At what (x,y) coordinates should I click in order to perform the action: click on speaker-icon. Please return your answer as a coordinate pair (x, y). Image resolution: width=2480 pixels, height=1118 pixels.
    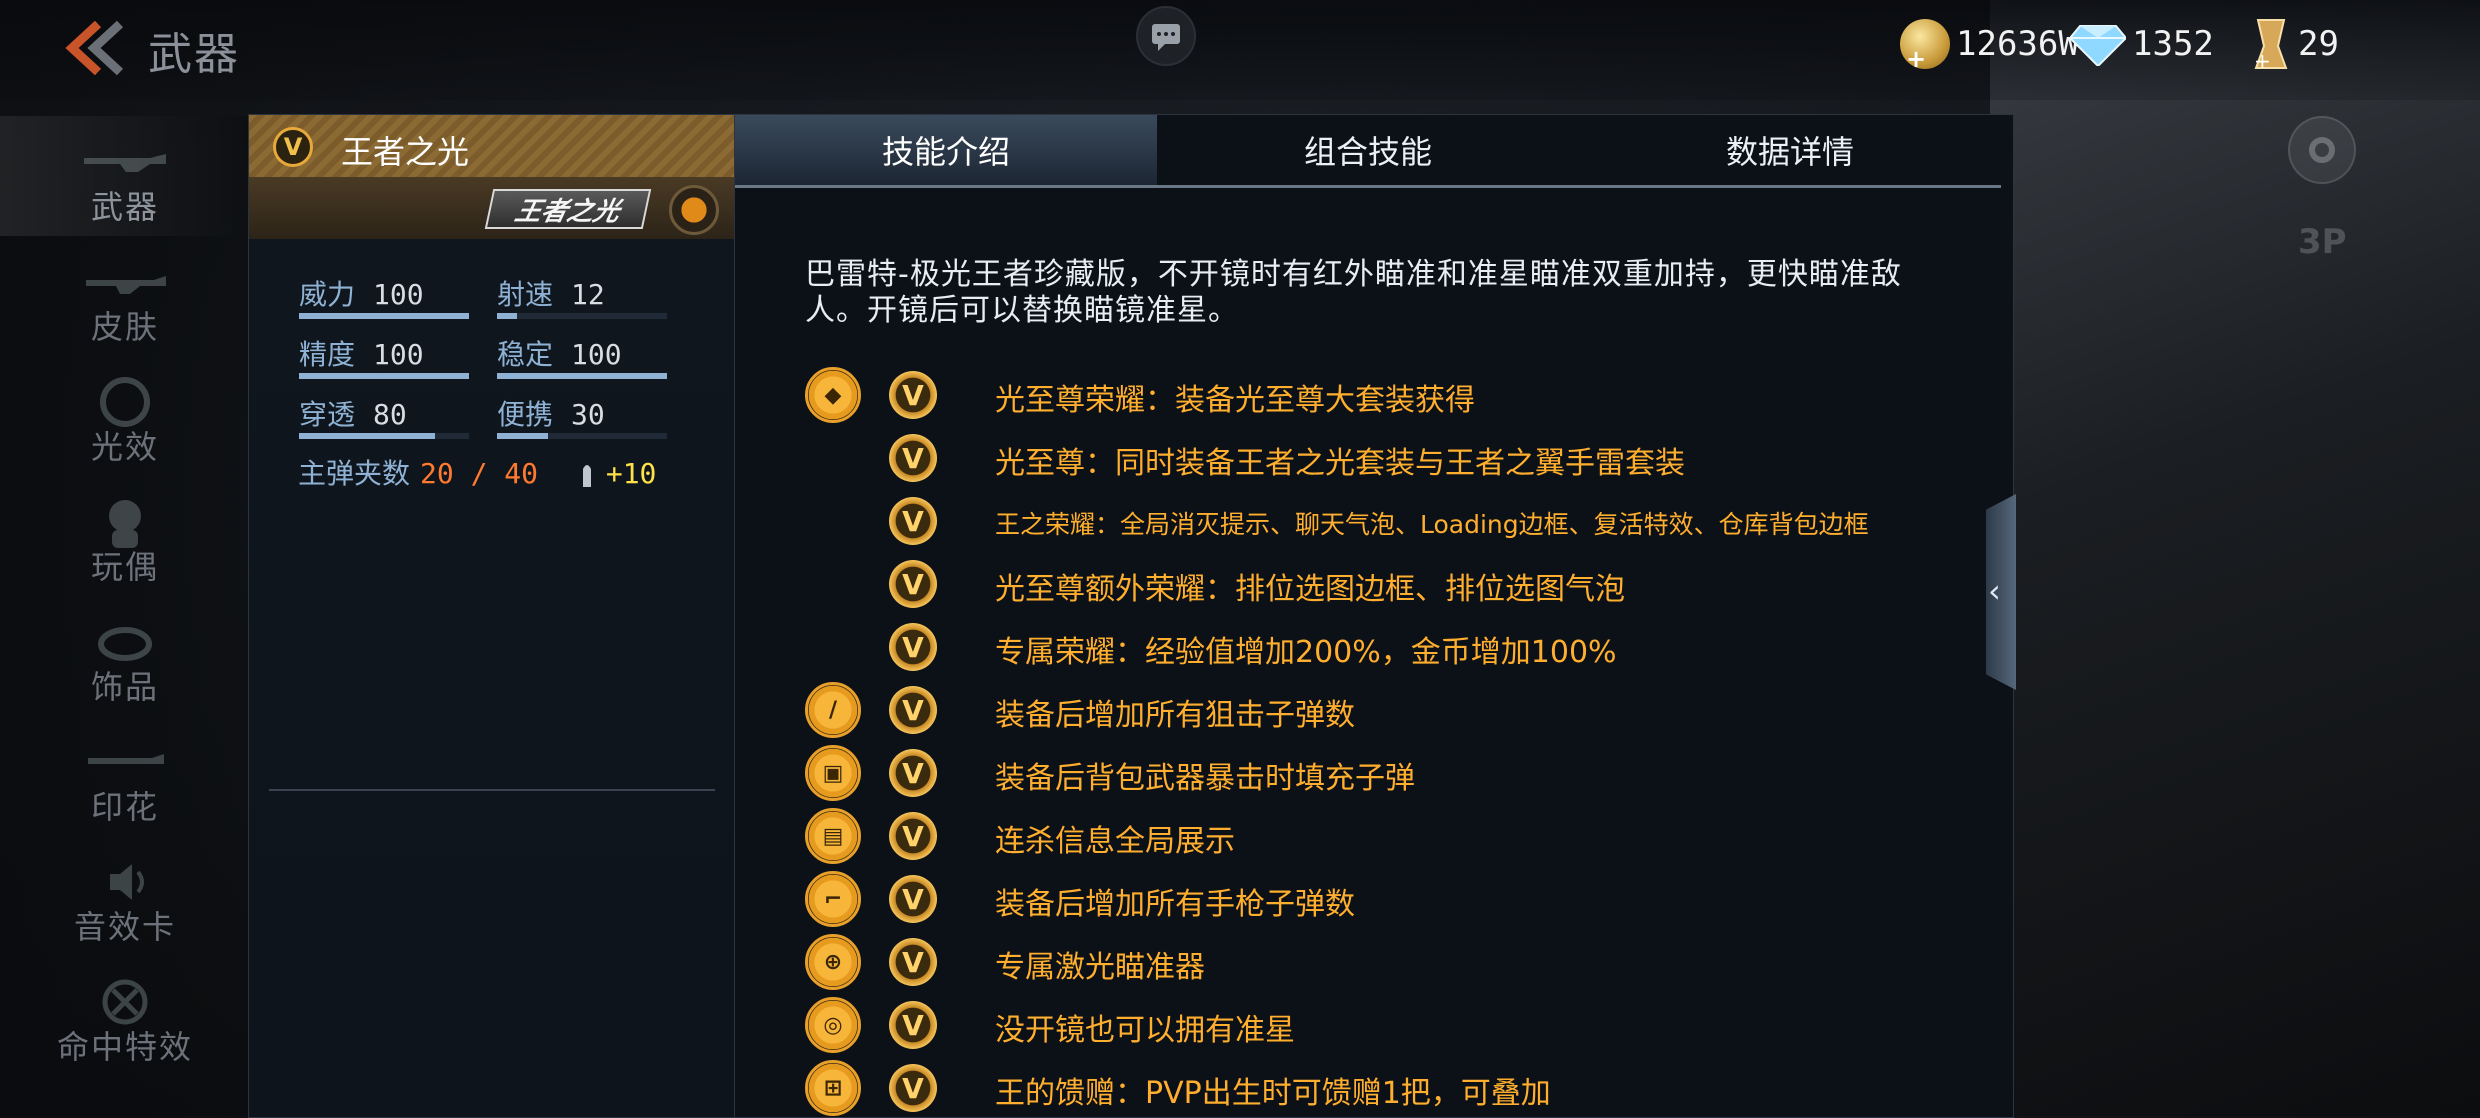
    Looking at the image, I should click on (127, 882).